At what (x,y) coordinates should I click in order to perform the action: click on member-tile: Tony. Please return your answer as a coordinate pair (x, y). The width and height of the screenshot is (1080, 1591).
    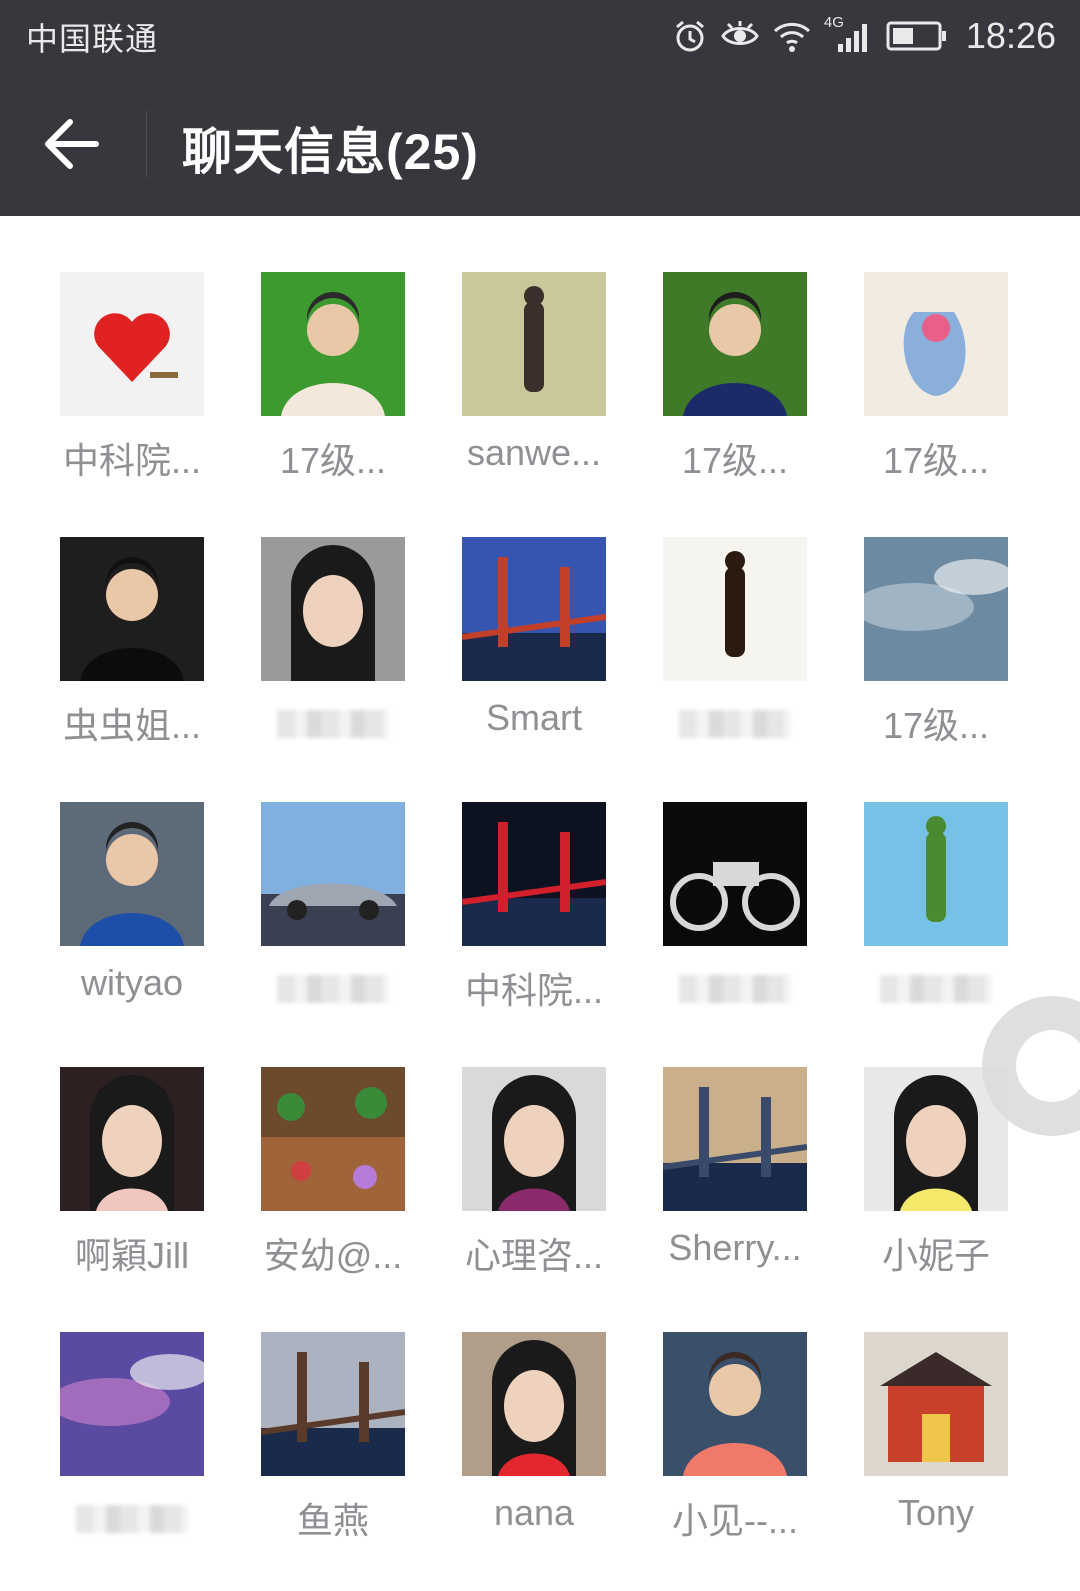
    Looking at the image, I should click on (936, 1452).